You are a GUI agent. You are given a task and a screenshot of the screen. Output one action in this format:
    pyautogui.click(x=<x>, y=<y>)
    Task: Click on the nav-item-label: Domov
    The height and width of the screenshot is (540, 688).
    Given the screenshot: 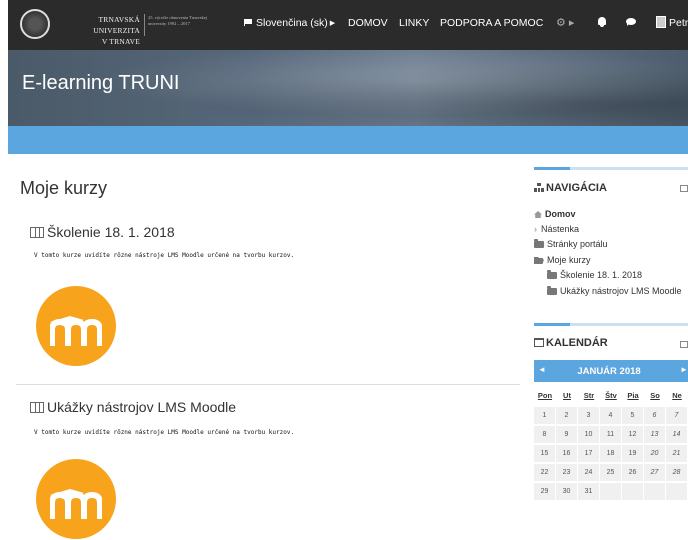 What is the action you would take?
    pyautogui.click(x=560, y=214)
    